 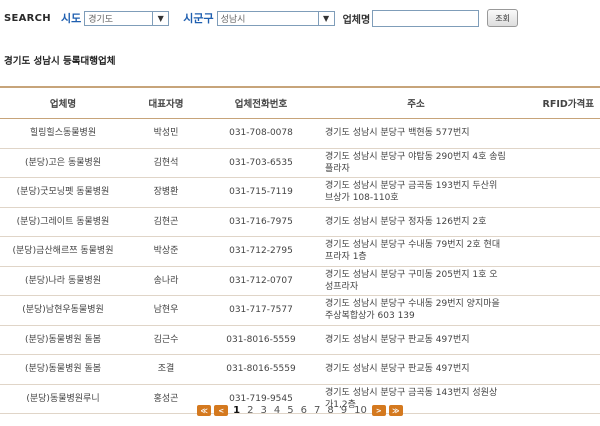 I want to click on business-name-input, so click(x=426, y=18).